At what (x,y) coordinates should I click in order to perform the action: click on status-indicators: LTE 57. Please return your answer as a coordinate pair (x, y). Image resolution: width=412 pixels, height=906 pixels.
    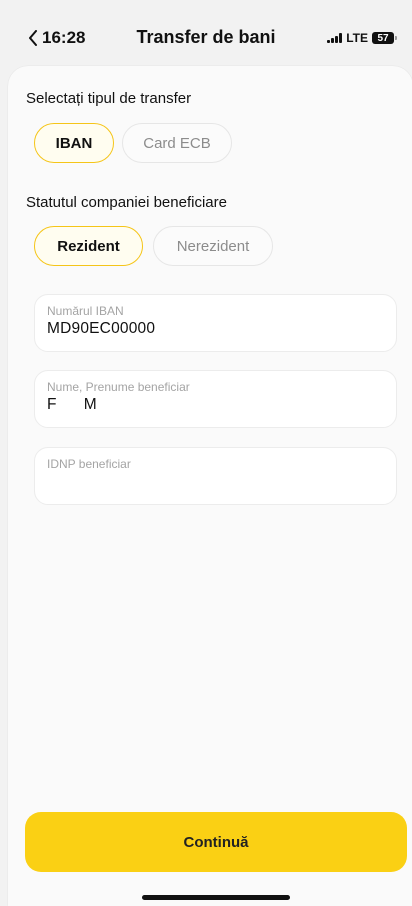
    Looking at the image, I should click on (362, 38).